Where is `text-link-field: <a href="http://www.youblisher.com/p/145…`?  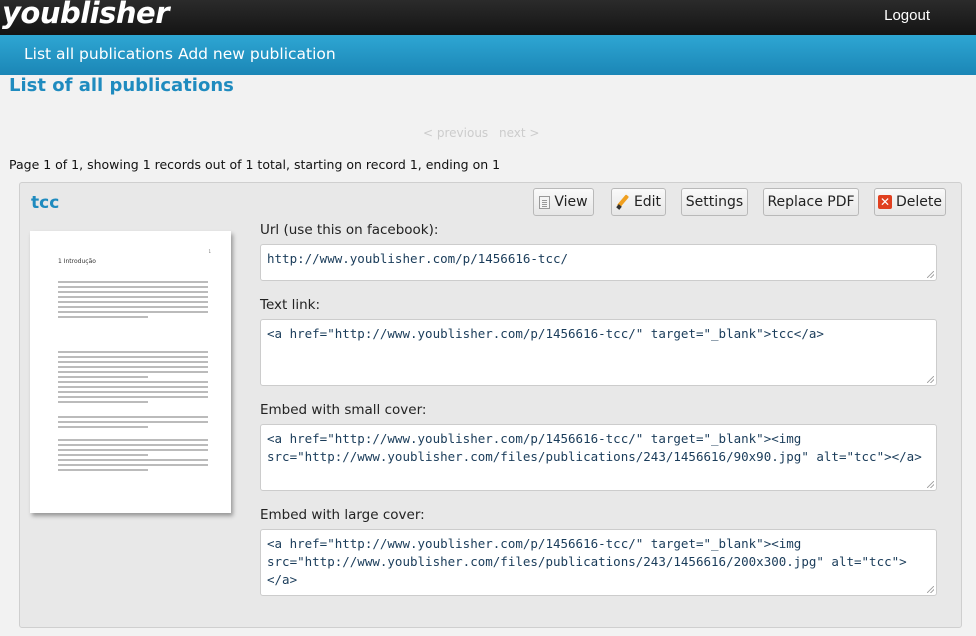
text-link-field: <a href="http://www.youblisher.com/p/145… is located at coordinates (598, 352).